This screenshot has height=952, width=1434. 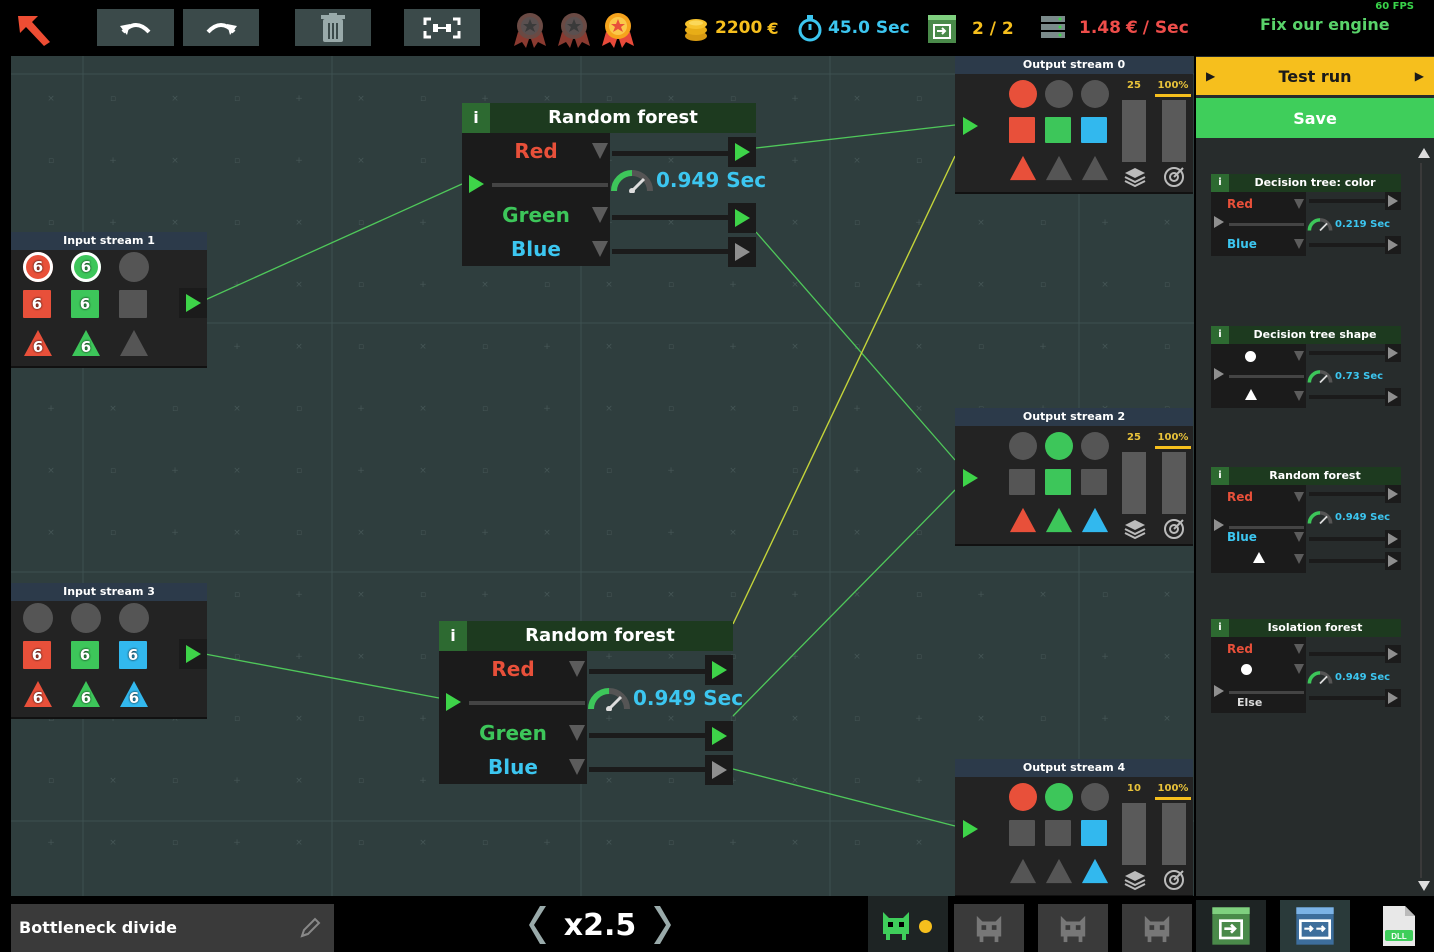 What do you see at coordinates (908, 924) in the screenshot?
I see `active-agent-slot` at bounding box center [908, 924].